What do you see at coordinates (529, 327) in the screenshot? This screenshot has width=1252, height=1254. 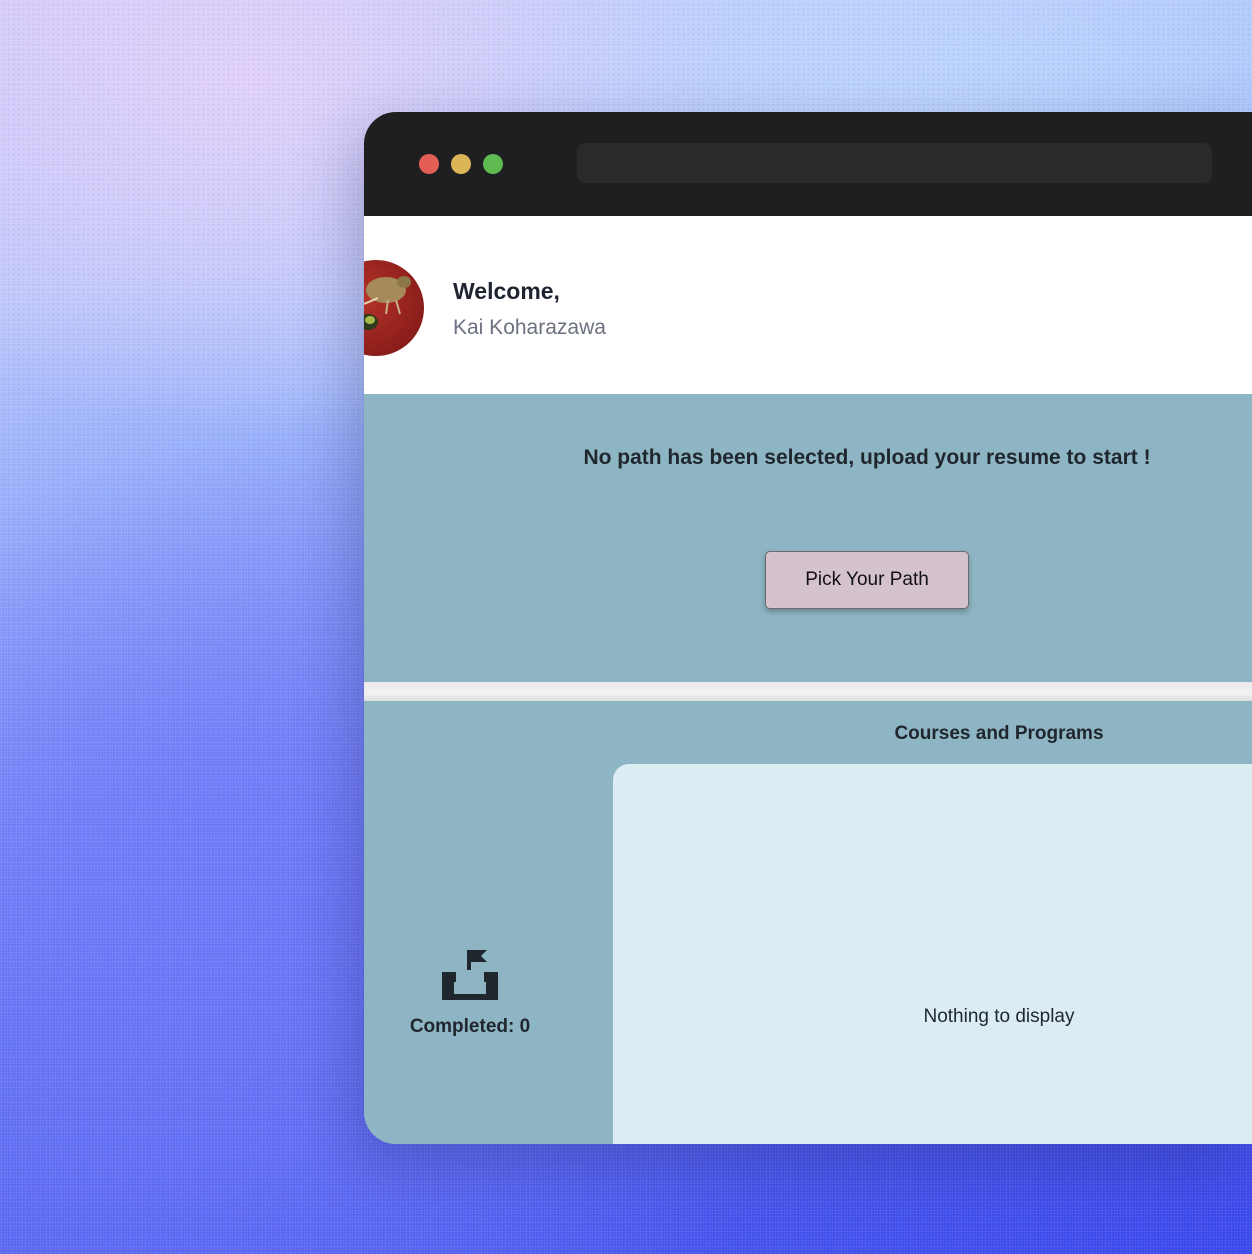 I see `user-name: Kai Koharazawa` at bounding box center [529, 327].